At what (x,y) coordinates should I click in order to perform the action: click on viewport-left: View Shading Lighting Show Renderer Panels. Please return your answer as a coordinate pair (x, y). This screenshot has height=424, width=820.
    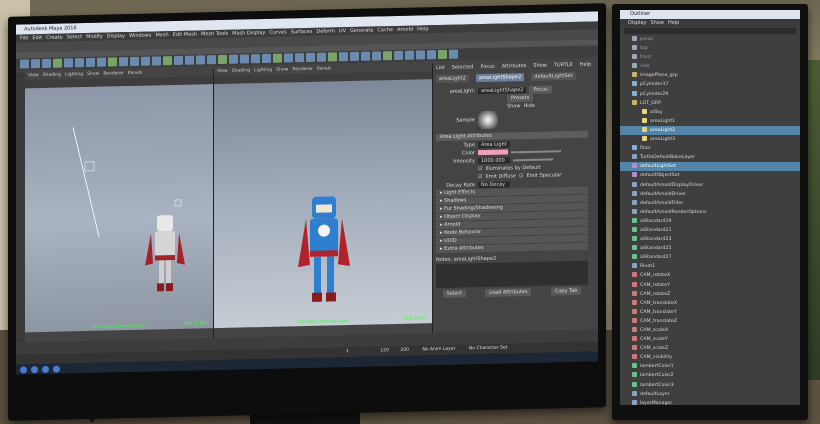
    Looking at the image, I should click on (119, 205).